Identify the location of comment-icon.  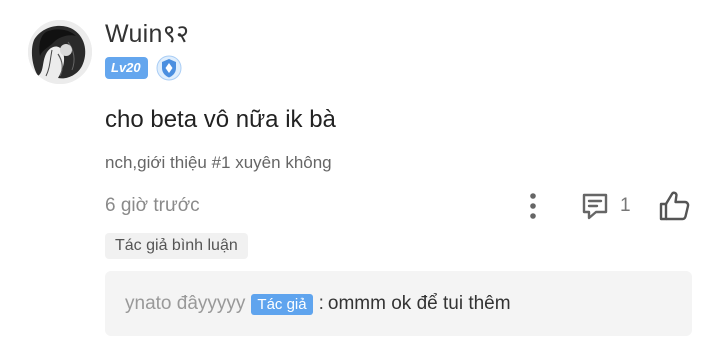
(595, 206).